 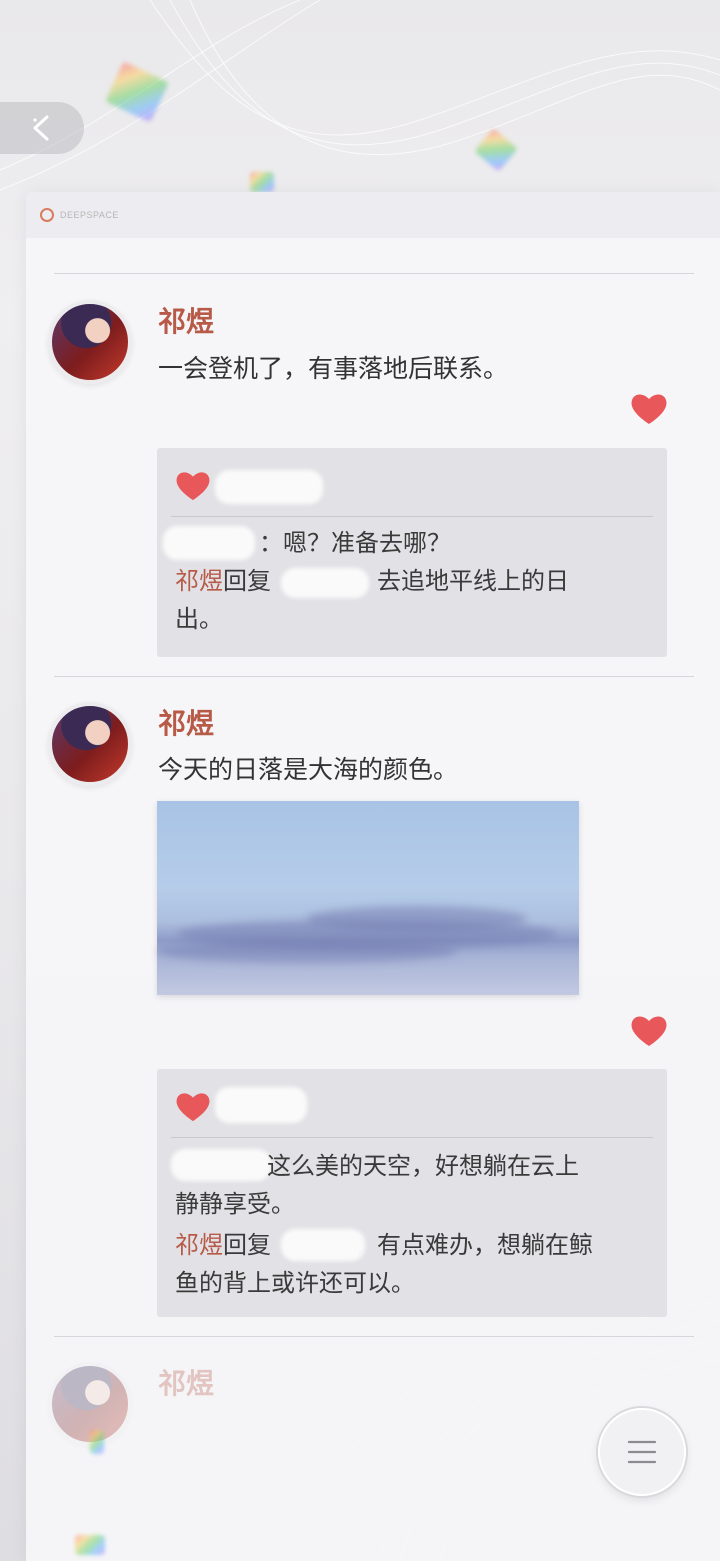 I want to click on post-photo, so click(x=368, y=898).